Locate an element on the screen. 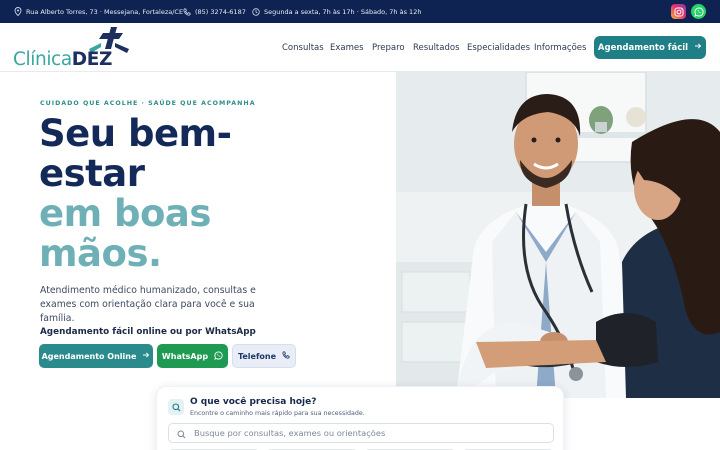 The height and width of the screenshot is (450, 720). nav-label: Exames is located at coordinates (347, 47).